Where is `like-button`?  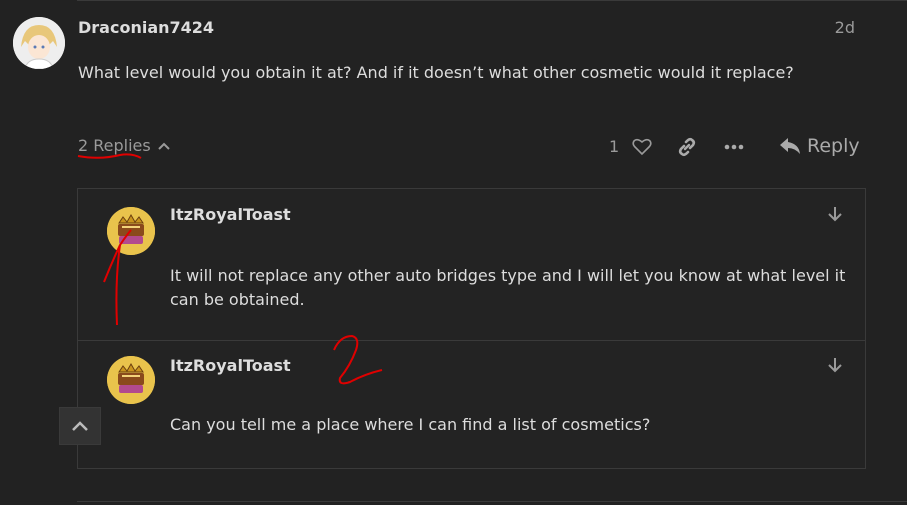 like-button is located at coordinates (642, 149).